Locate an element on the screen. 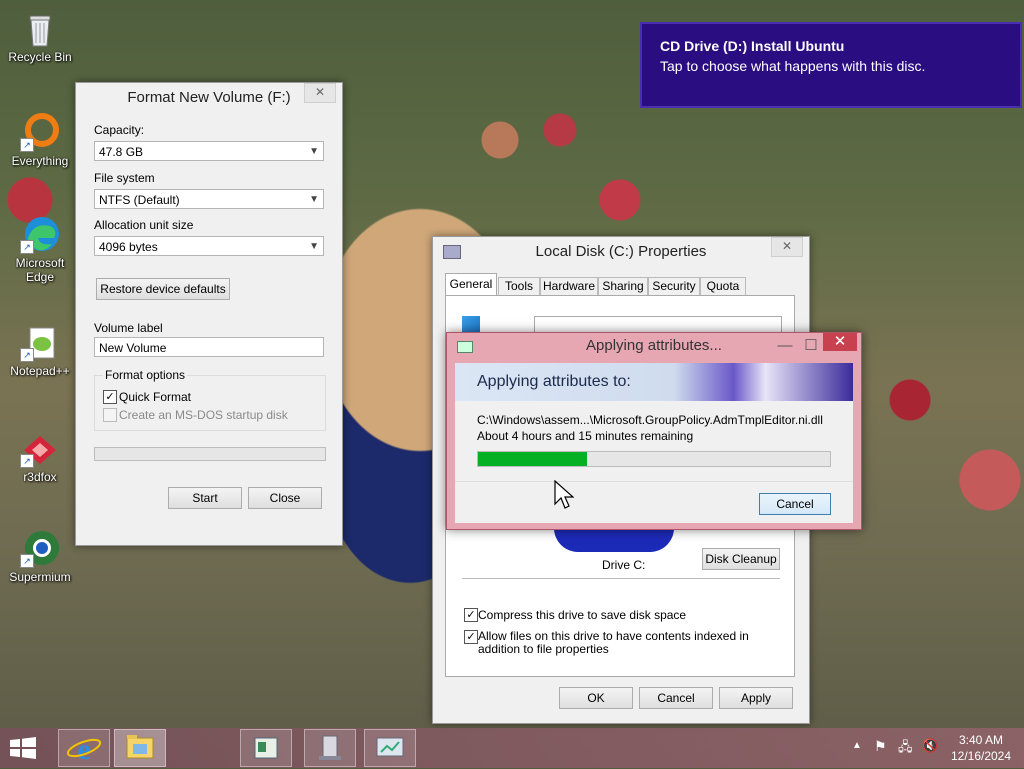 This screenshot has width=1024, height=769. flag-icon: ⚑ is located at coordinates (880, 746).